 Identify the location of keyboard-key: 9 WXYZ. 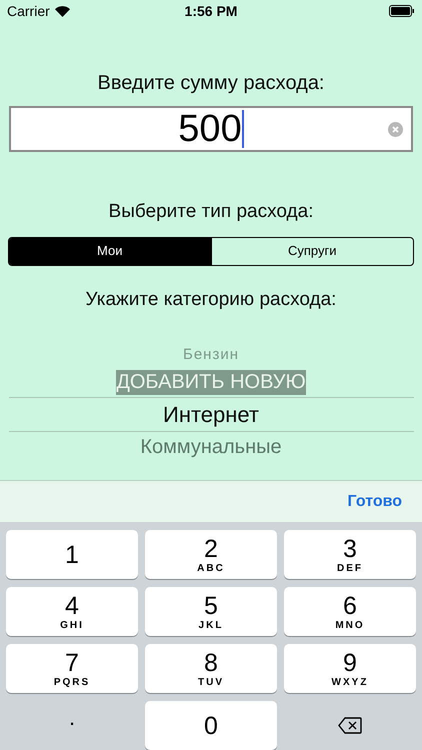
(350, 668).